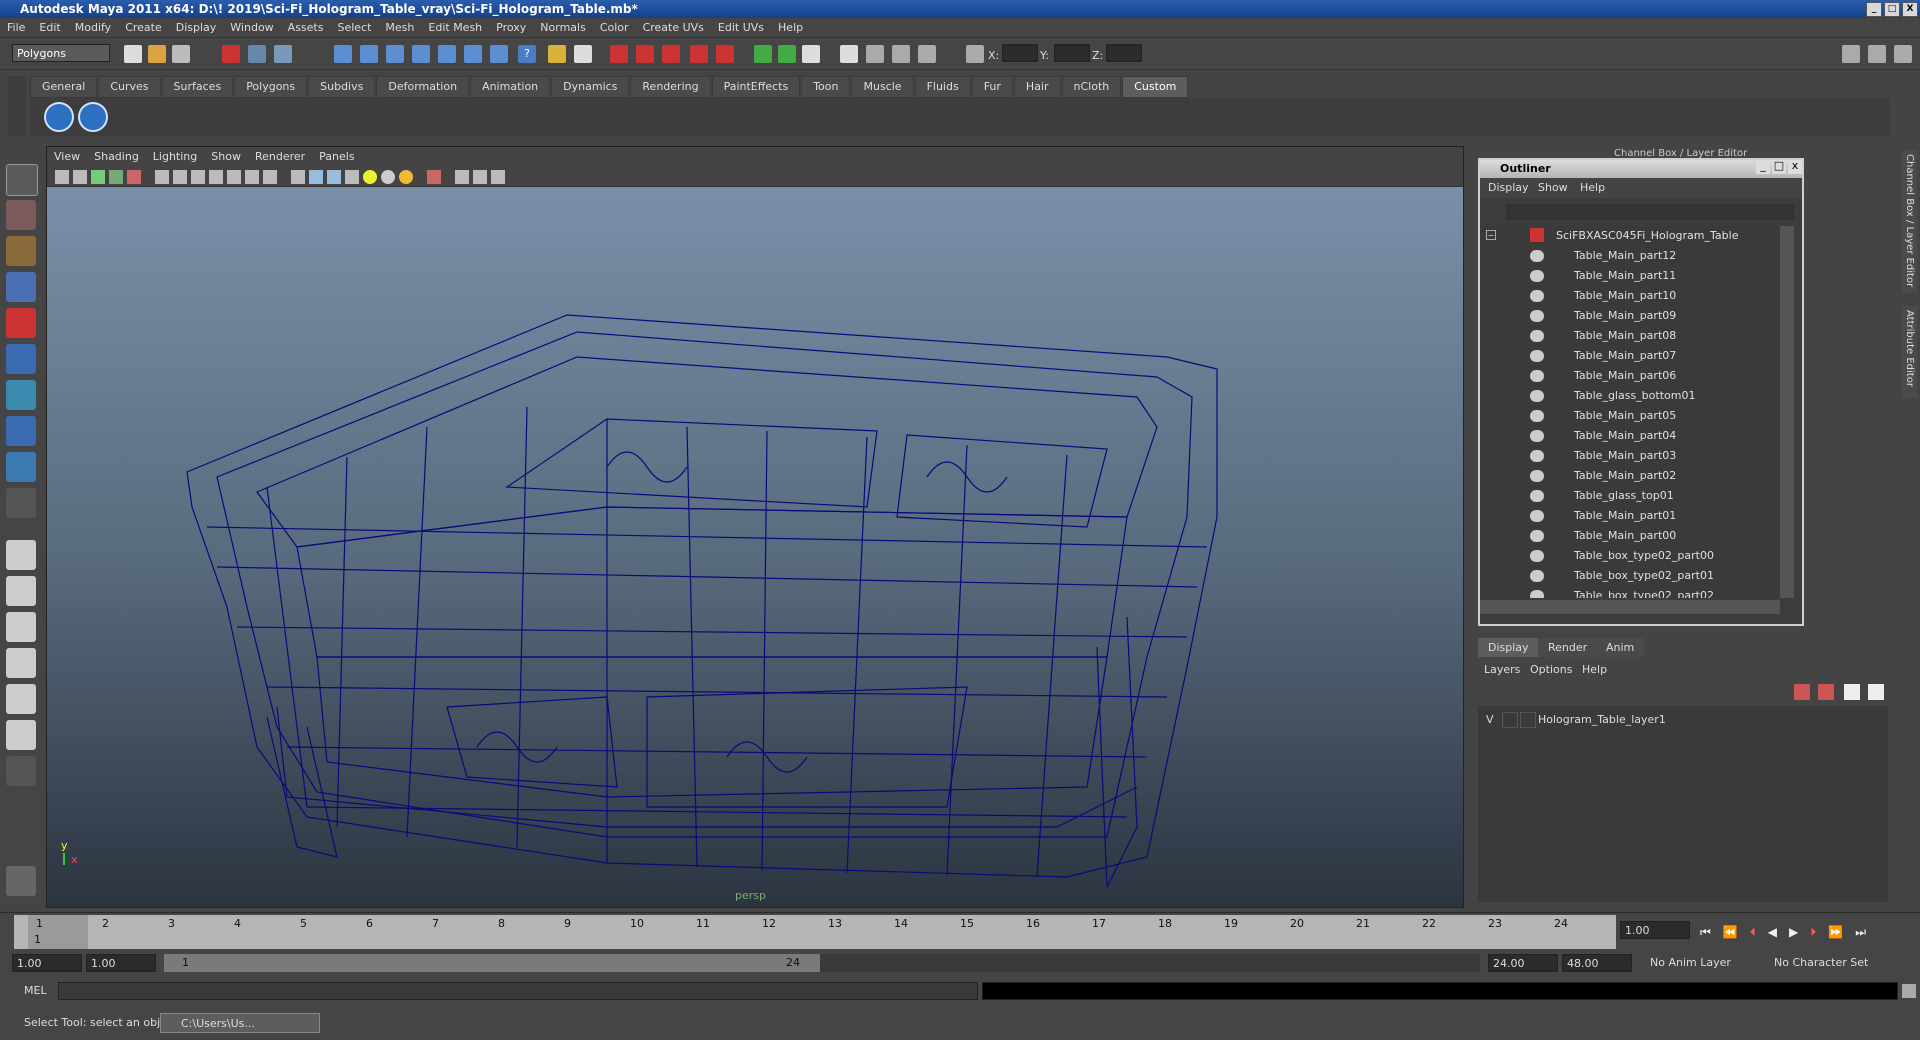 This screenshot has width=1920, height=1040. What do you see at coordinates (1647, 236) in the screenshot?
I see `outliner-root-item: SciFBXASC045Fi_Hologram_Table` at bounding box center [1647, 236].